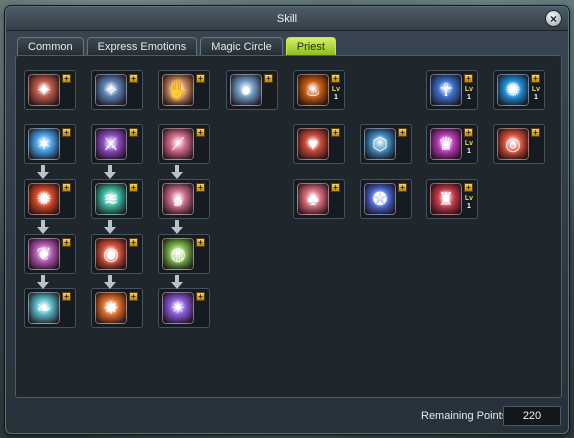 Image resolution: width=574 pixels, height=438 pixels. What do you see at coordinates (241, 46) in the screenshot?
I see `tab-magic-circle: Magic Circle` at bounding box center [241, 46].